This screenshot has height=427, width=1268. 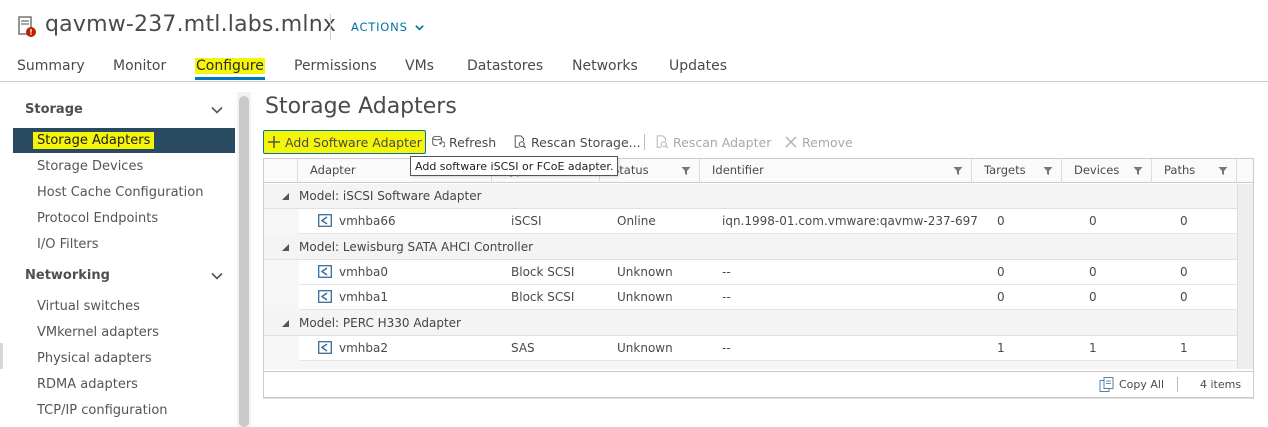 What do you see at coordinates (758, 384) in the screenshot?
I see `grid-footer: Copy All 4 items` at bounding box center [758, 384].